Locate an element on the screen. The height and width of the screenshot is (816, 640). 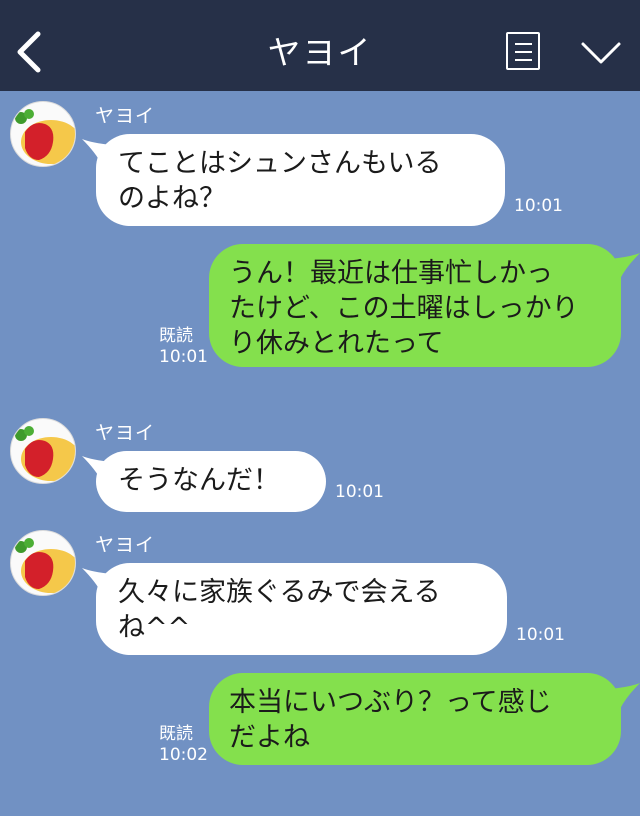
chat-title: ヤヨイ is located at coordinates (320, 52).